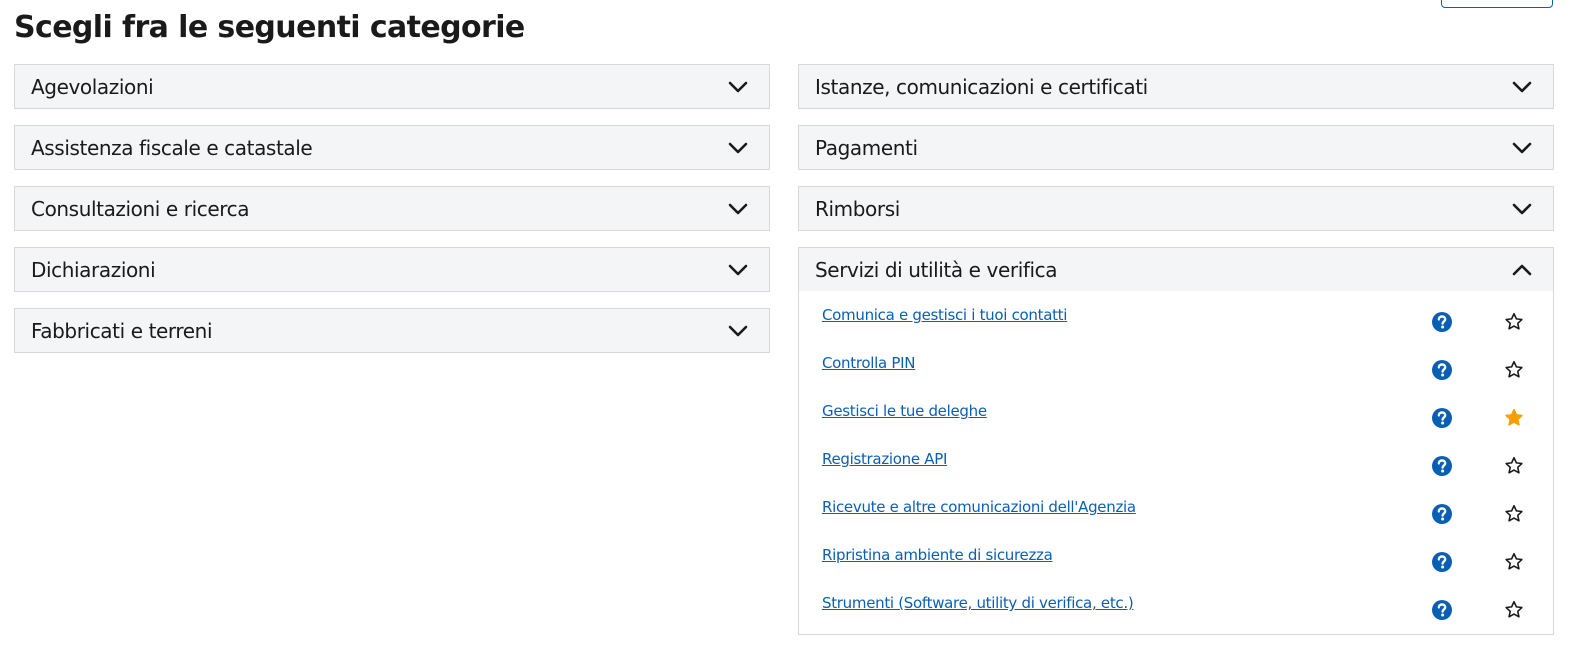 This screenshot has width=1572, height=668. Describe the element at coordinates (140, 208) in the screenshot. I see `accordion-title: Consultazioni e ricerca` at that location.